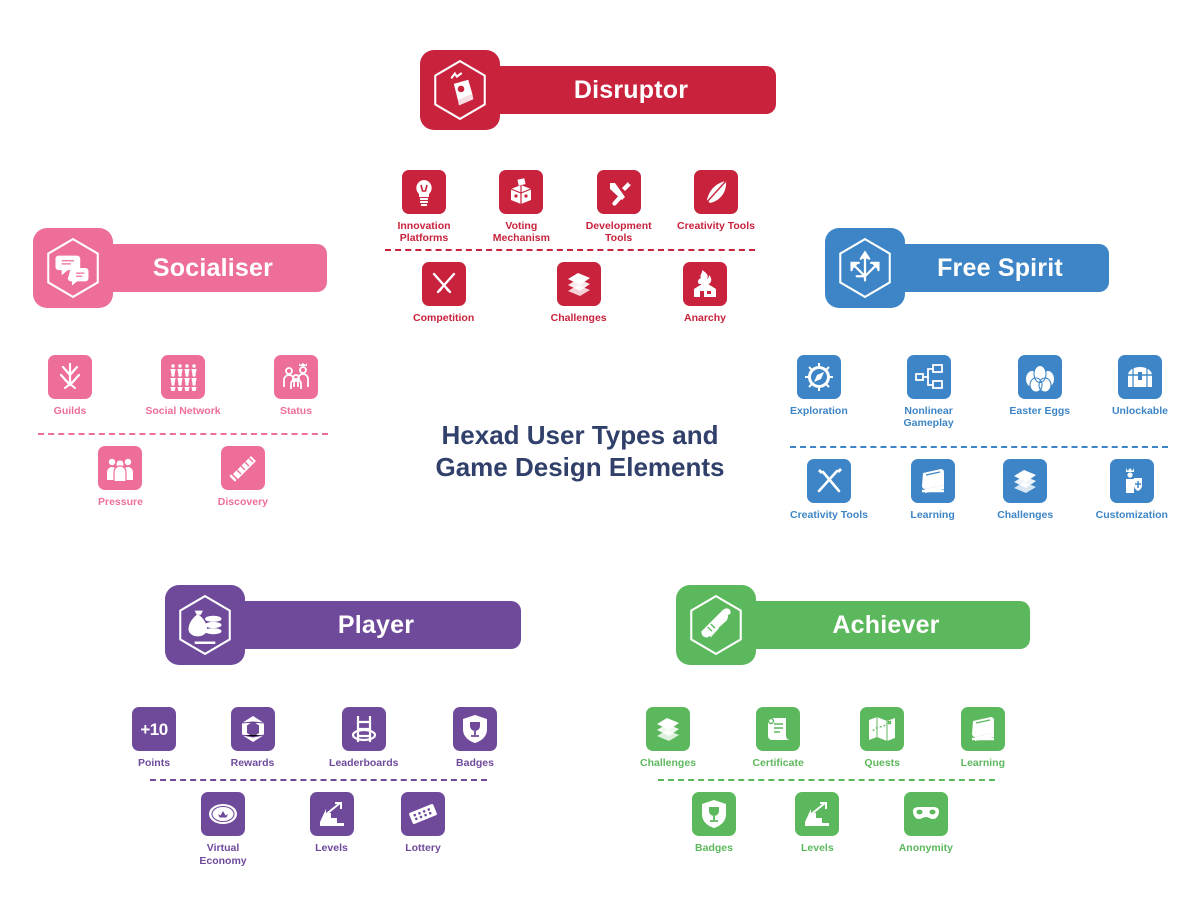 This screenshot has width=1200, height=900. I want to click on crossed-swords-glyph, so click(443, 282).